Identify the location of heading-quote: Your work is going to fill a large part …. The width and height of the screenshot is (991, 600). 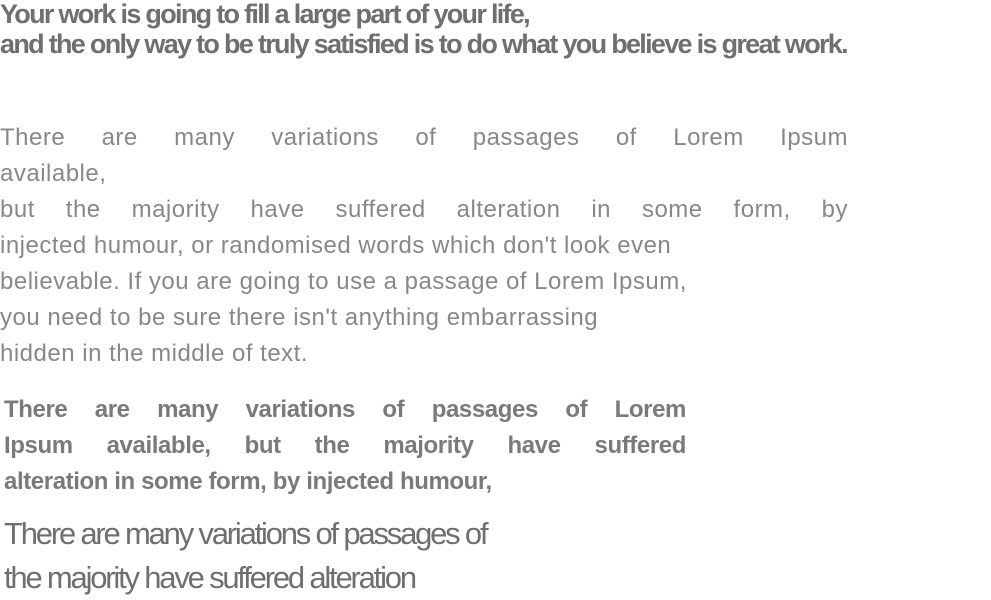
(424, 30).